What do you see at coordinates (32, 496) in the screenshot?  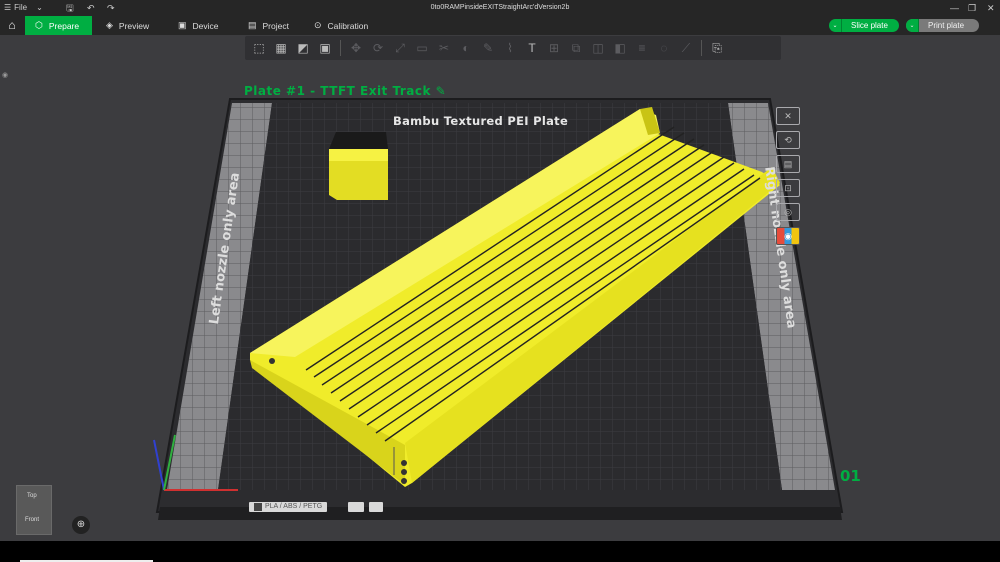 I see `view-cube-top: Top` at bounding box center [32, 496].